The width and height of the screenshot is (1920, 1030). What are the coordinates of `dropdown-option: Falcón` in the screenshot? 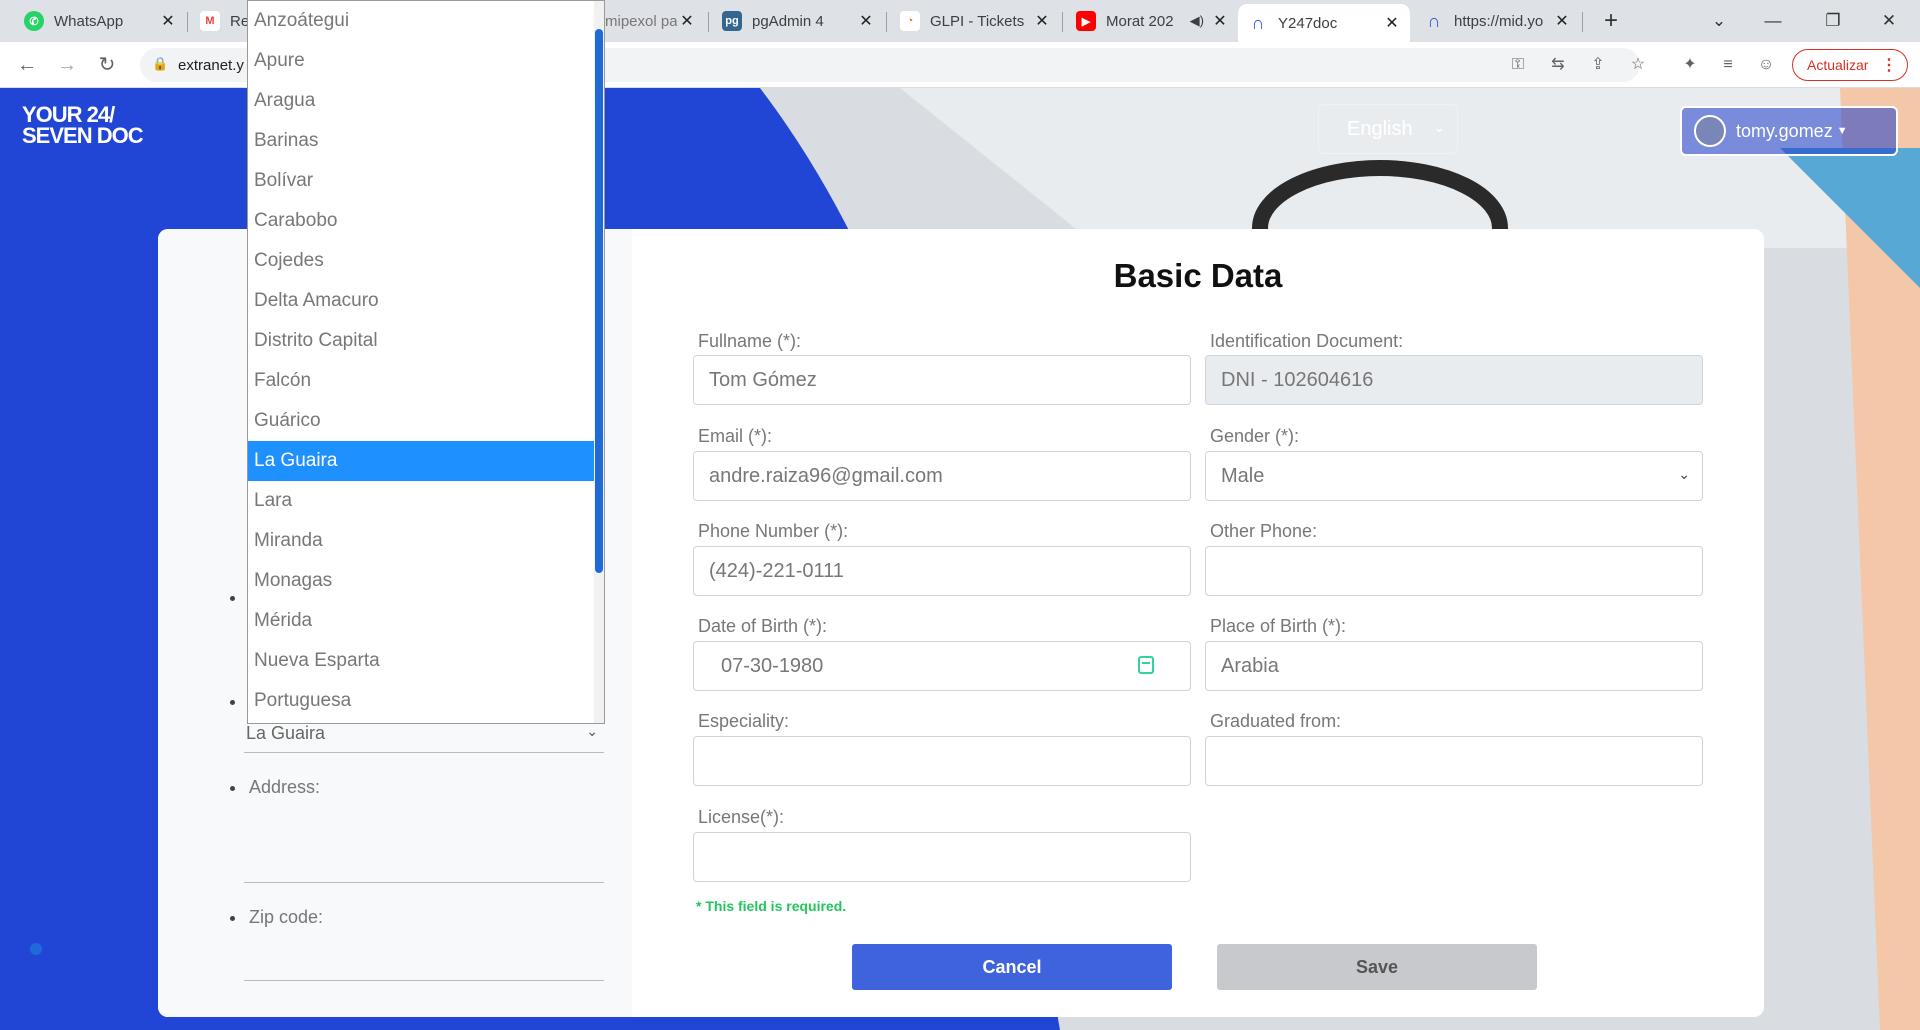 It's located at (422, 381).